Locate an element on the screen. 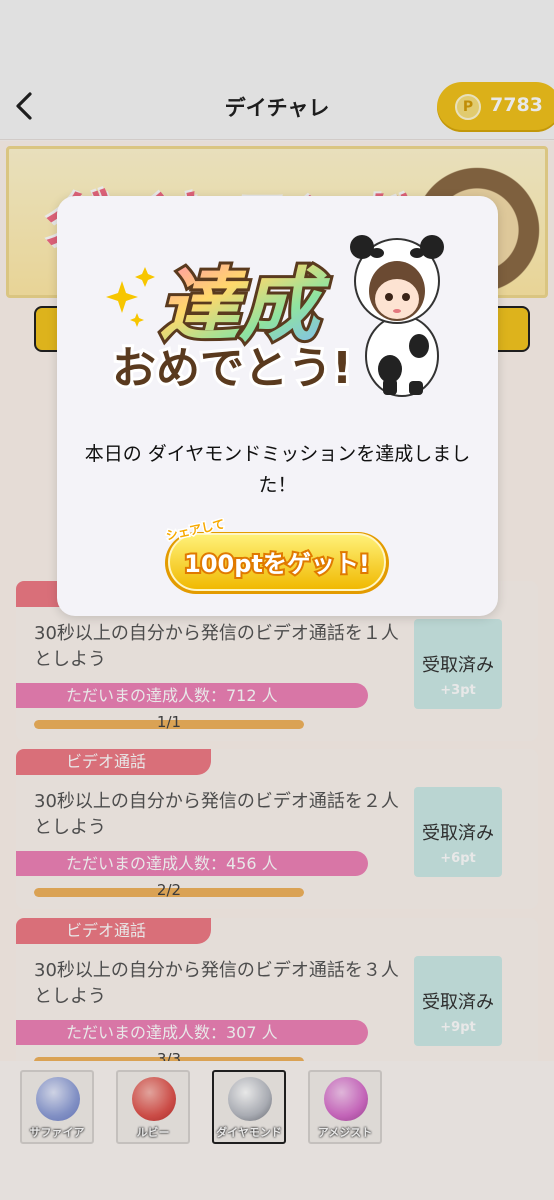 Image resolution: width=554 pixels, height=1200 pixels. sparkle-icon is located at coordinates (130, 297).